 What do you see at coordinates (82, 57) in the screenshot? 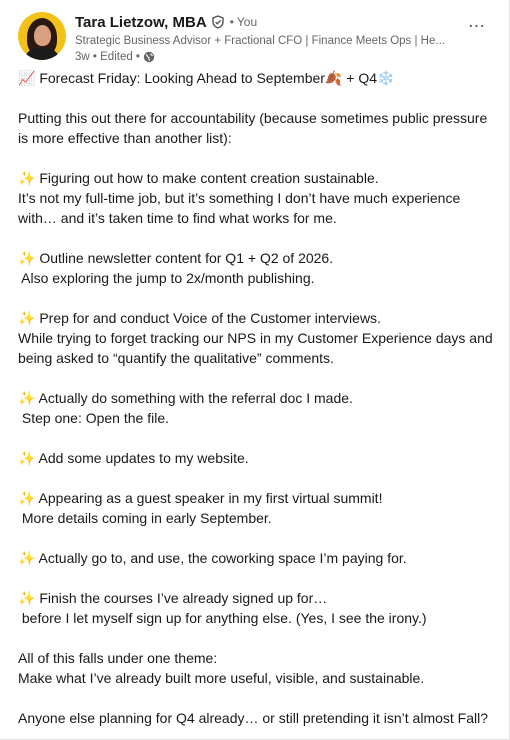
I see `post-time: 3w` at bounding box center [82, 57].